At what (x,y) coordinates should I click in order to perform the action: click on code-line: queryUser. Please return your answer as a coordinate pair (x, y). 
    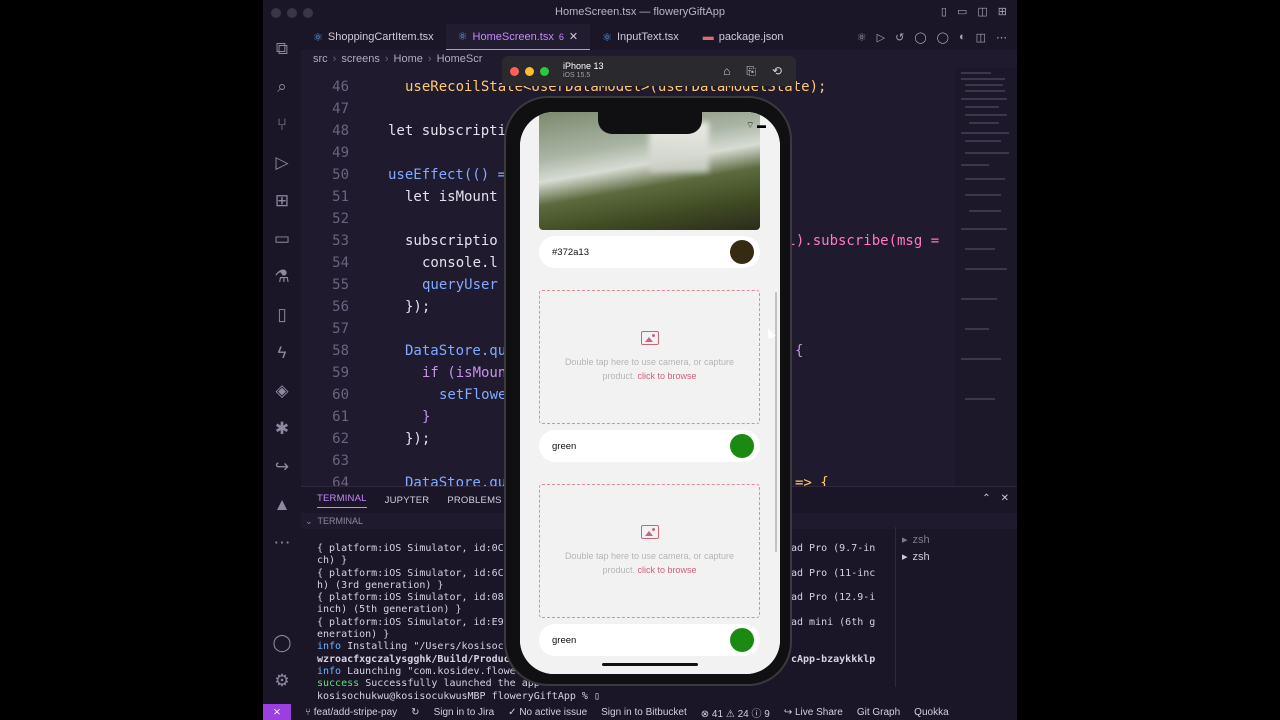
    Looking at the image, I should click on (460, 285).